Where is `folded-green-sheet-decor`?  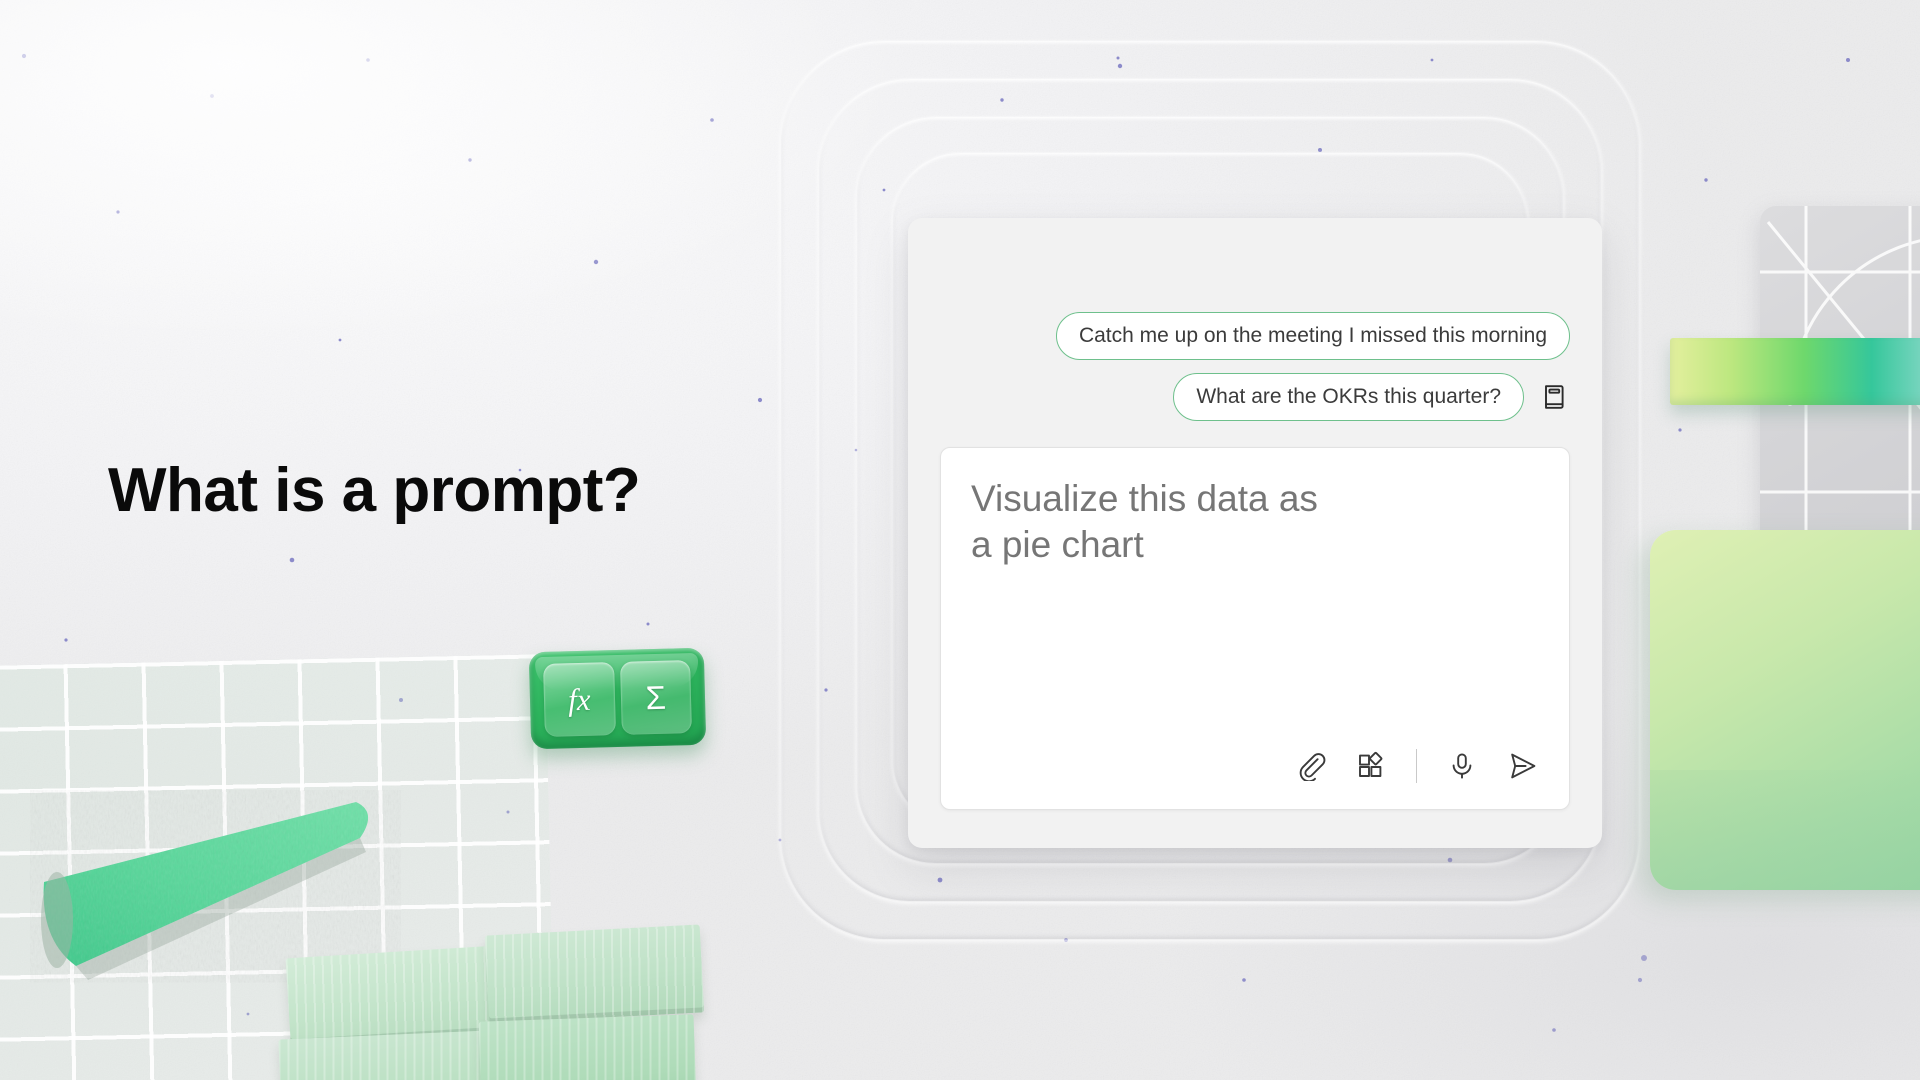 folded-green-sheet-decor is located at coordinates (1785, 710).